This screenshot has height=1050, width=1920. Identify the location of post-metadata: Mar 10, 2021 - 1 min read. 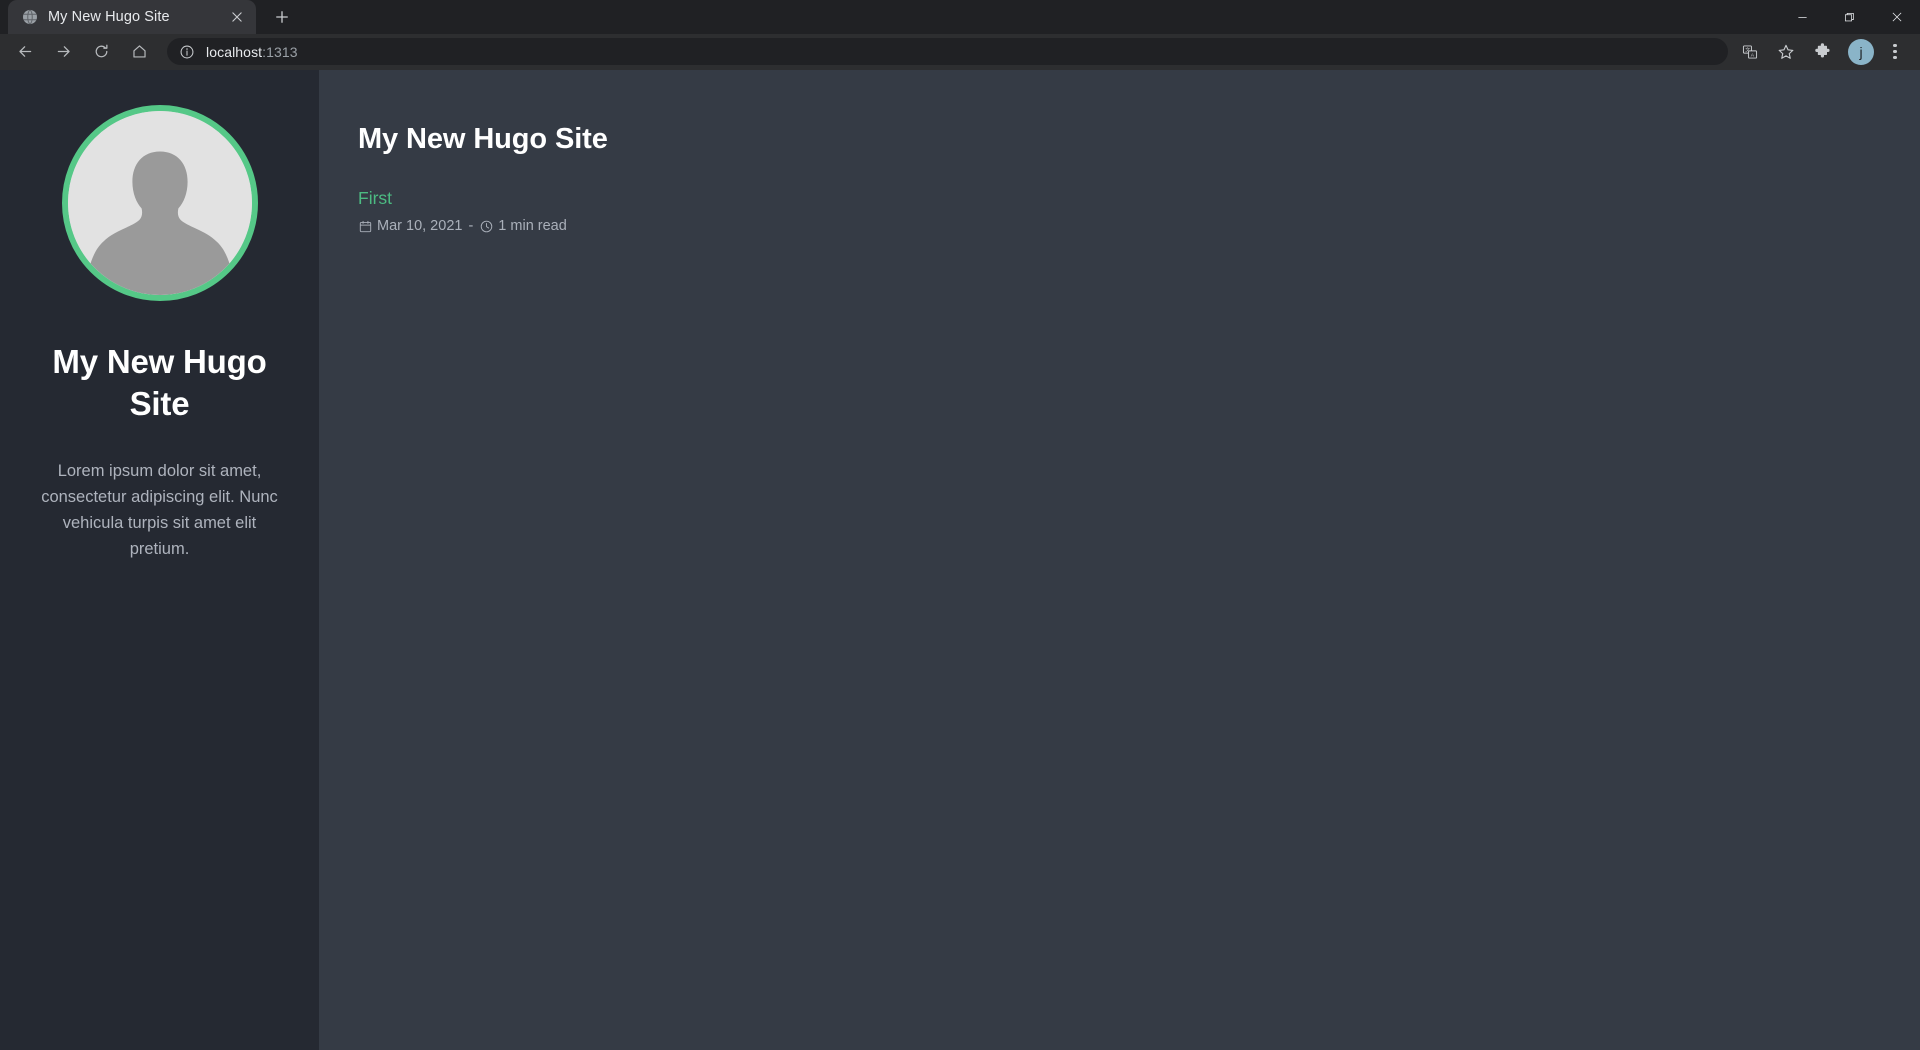
(1139, 226).